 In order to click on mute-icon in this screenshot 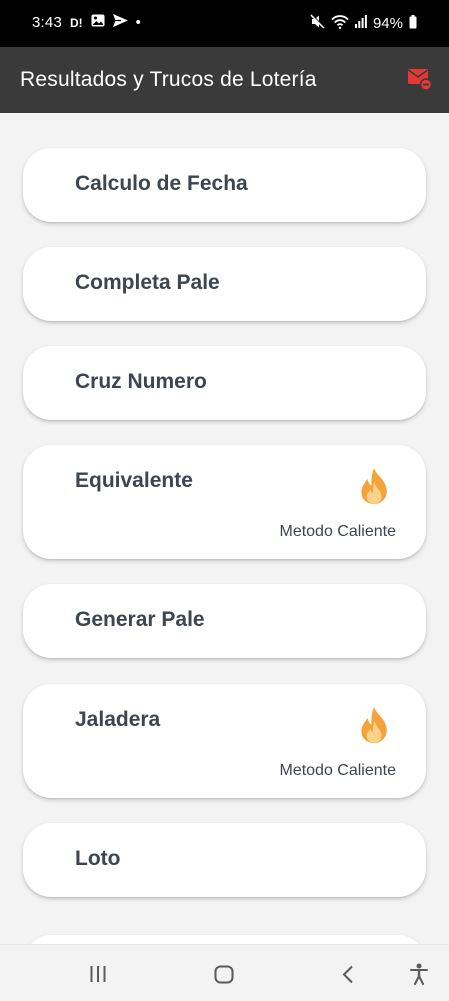, I will do `click(317, 23)`.